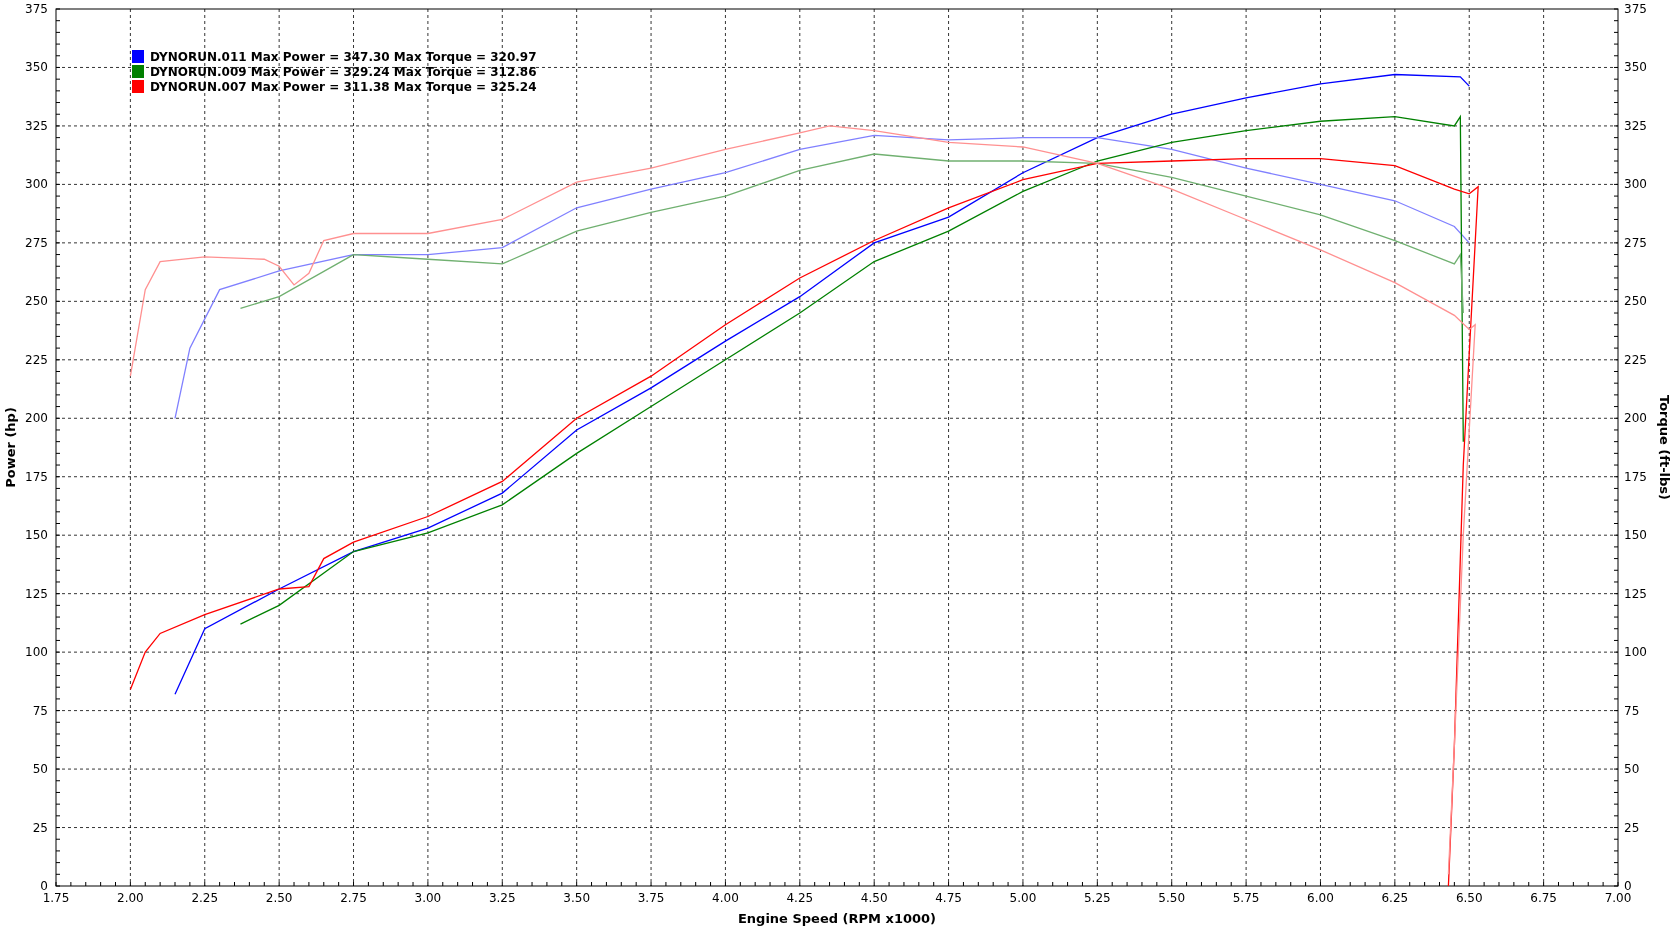 This screenshot has width=1678, height=929. Describe the element at coordinates (343, 87) in the screenshot. I see `legend-label: DYNORUN.007 Max Power = 311.38 Max Torque = 325.24` at that location.